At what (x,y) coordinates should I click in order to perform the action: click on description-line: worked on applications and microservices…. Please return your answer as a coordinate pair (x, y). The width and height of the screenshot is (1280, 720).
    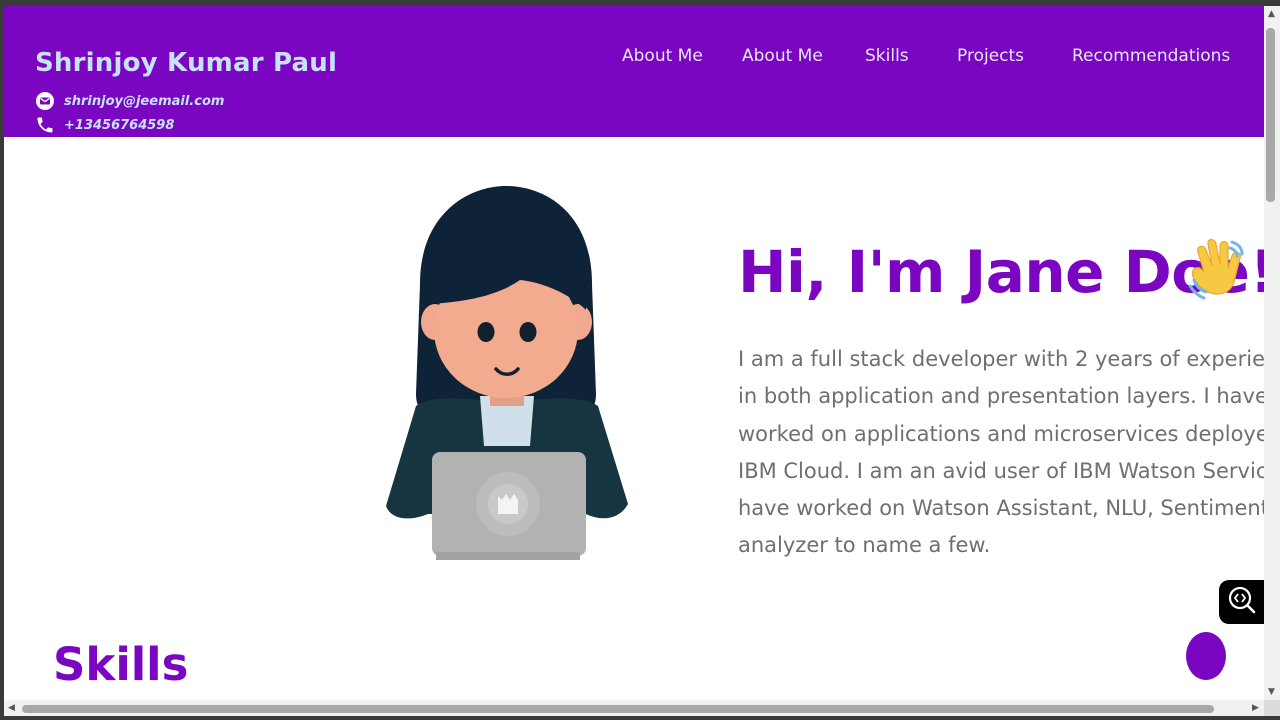
    Looking at the image, I should click on (1001, 433).